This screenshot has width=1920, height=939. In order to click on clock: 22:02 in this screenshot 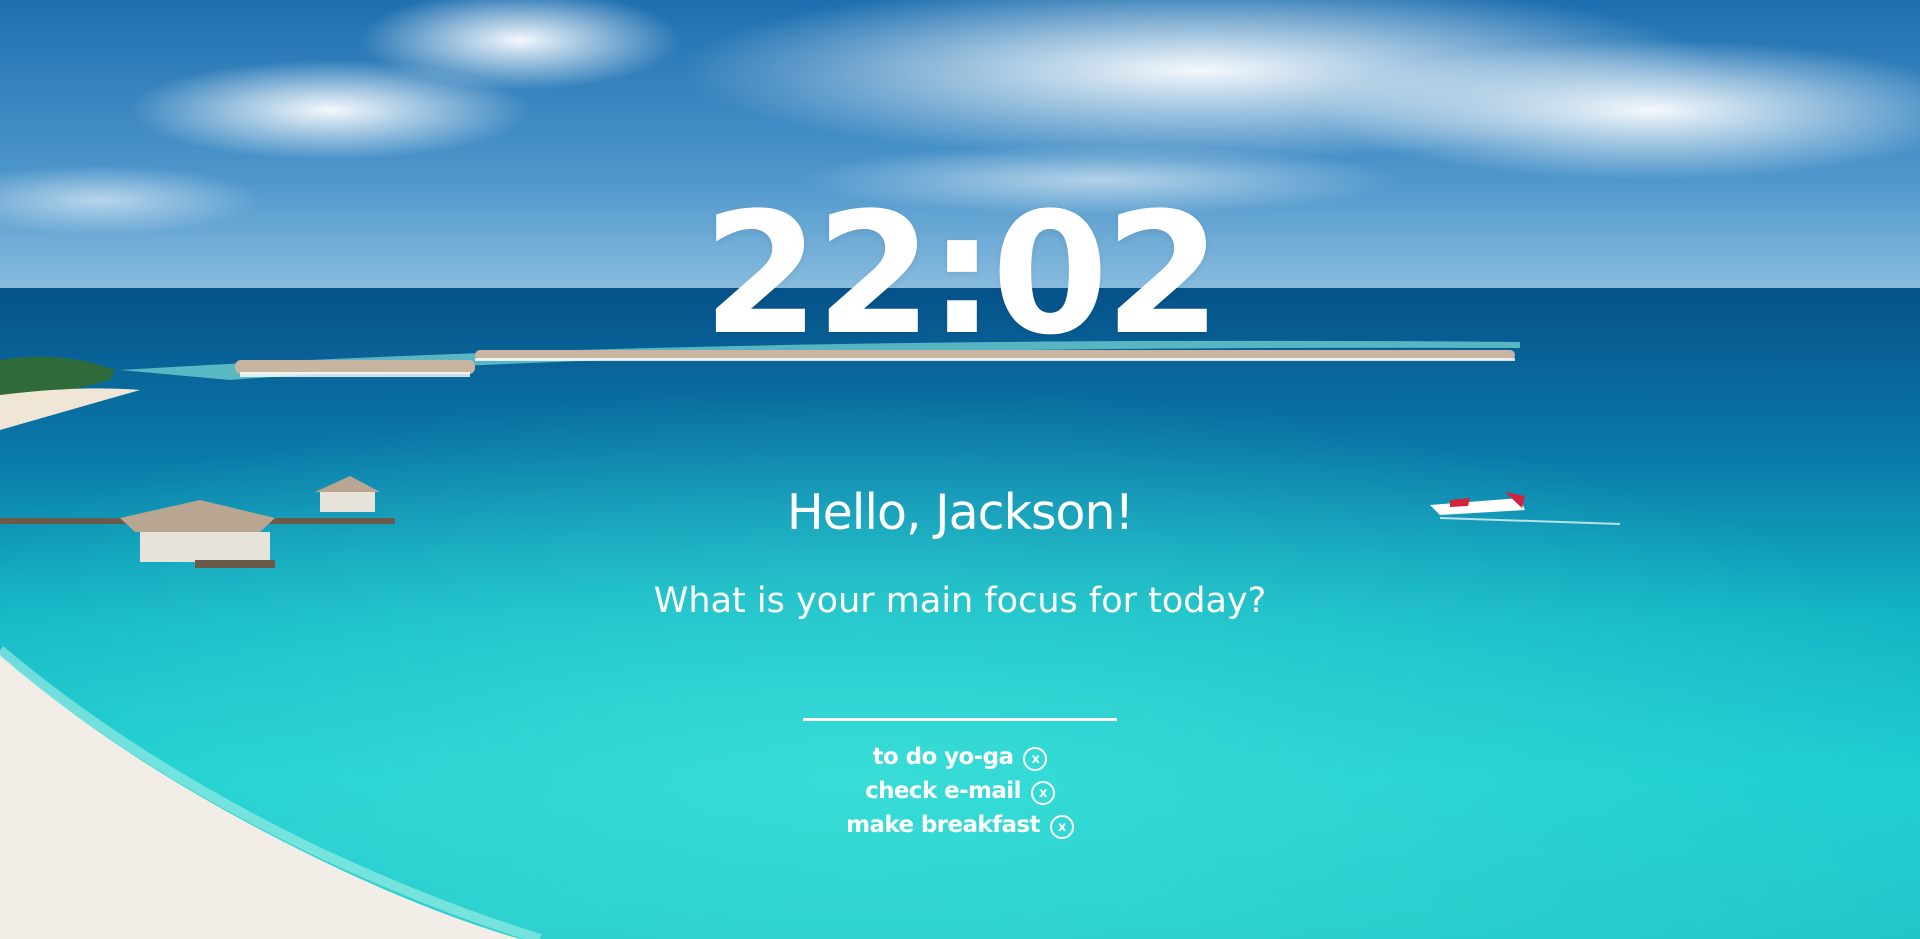, I will do `click(962, 274)`.